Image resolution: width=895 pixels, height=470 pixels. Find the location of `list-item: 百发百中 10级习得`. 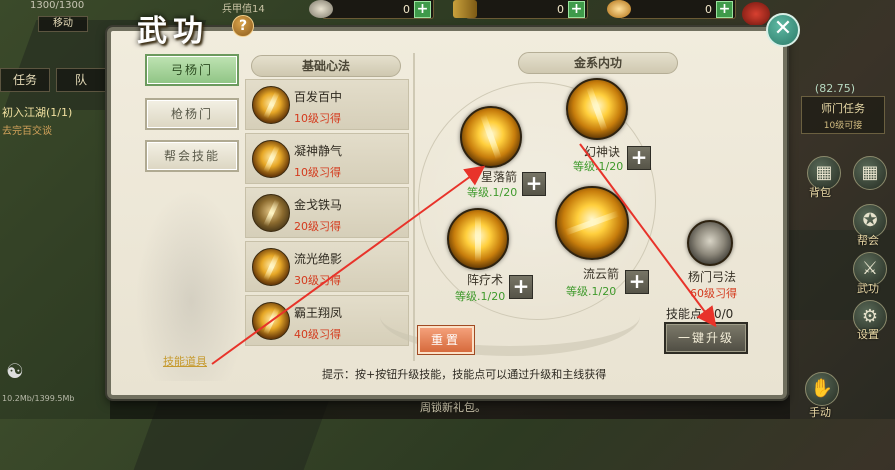

list-item: 百发百中 10级习得 is located at coordinates (327, 104).